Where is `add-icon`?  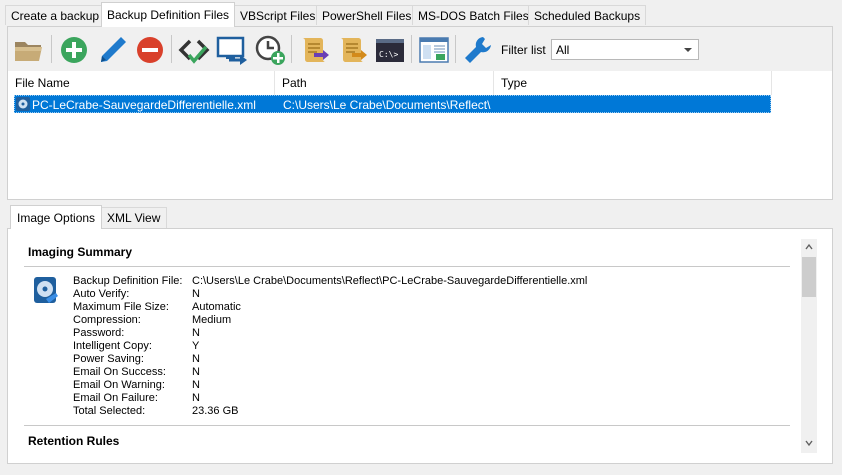 add-icon is located at coordinates (74, 50).